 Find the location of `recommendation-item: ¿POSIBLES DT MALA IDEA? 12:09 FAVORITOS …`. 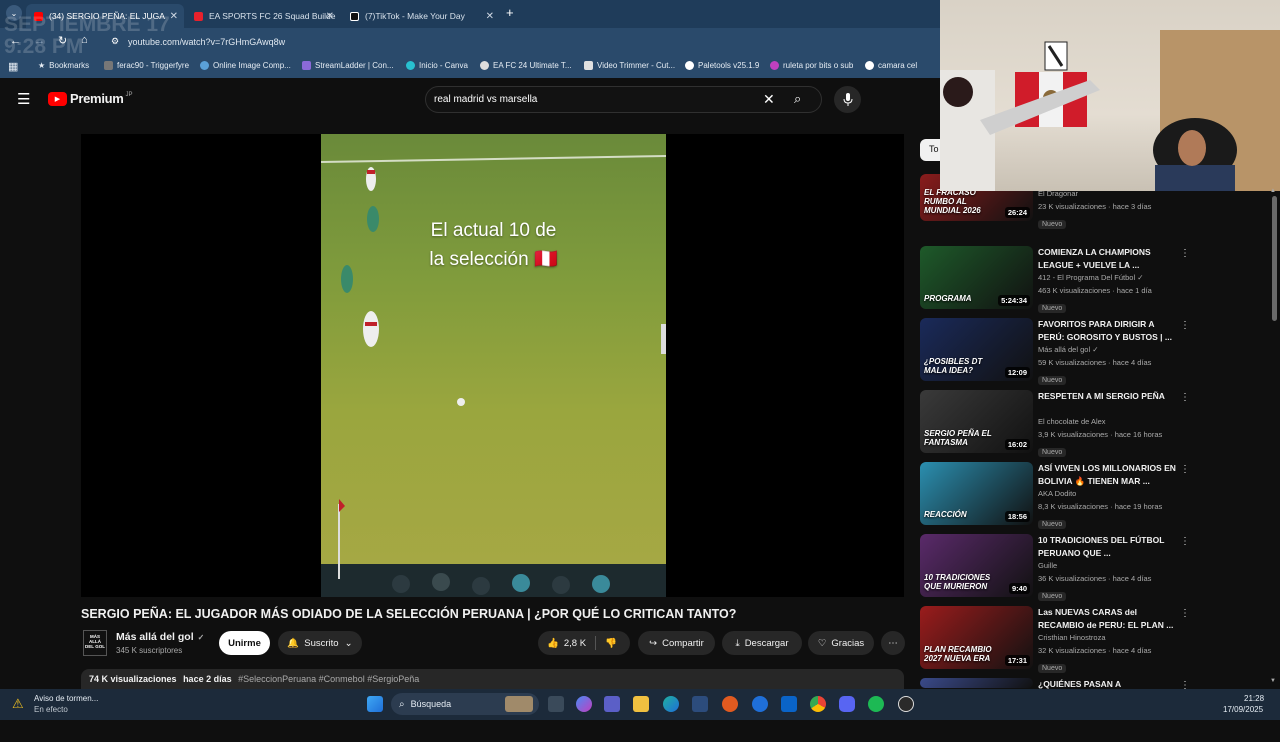

recommendation-item: ¿POSIBLES DT MALA IDEA? 12:09 FAVORITOS … is located at coordinates (1070, 351).